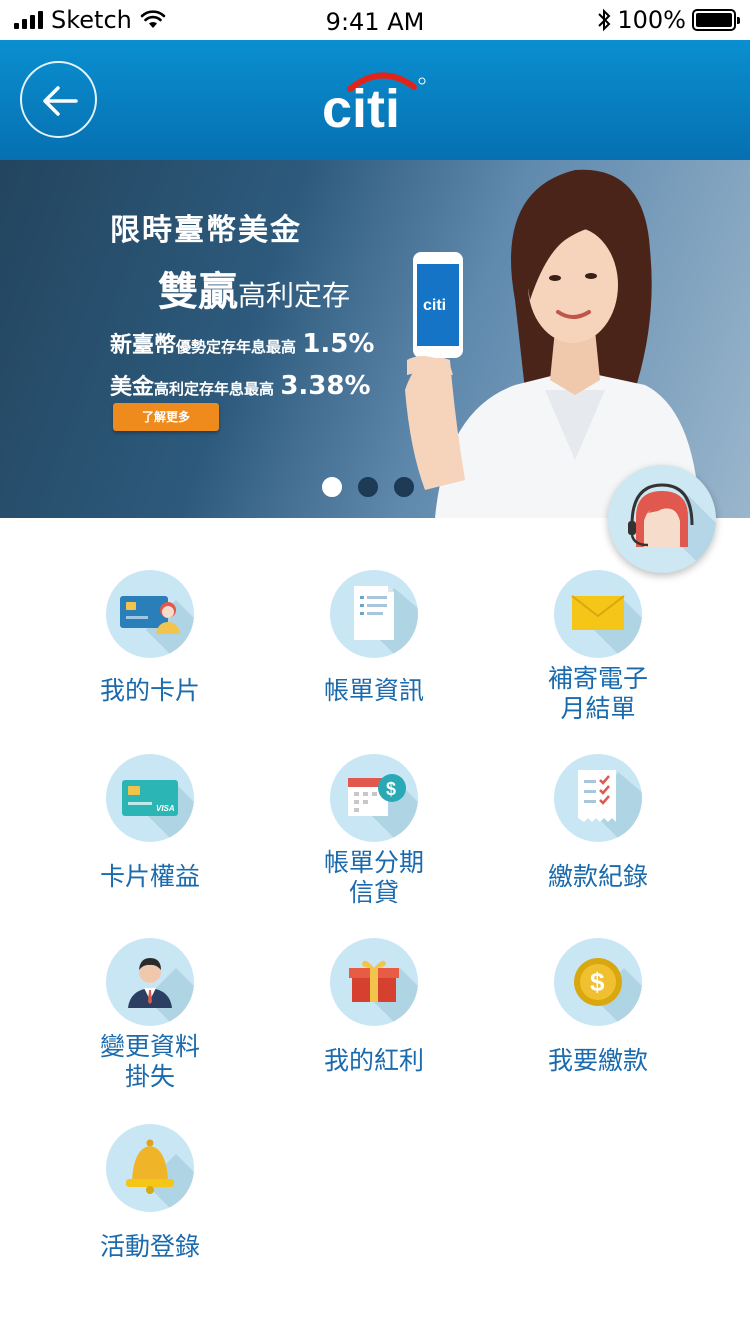 This screenshot has width=750, height=1334. I want to click on menu-item-bill-info: 帳單資訊, so click(374, 655).